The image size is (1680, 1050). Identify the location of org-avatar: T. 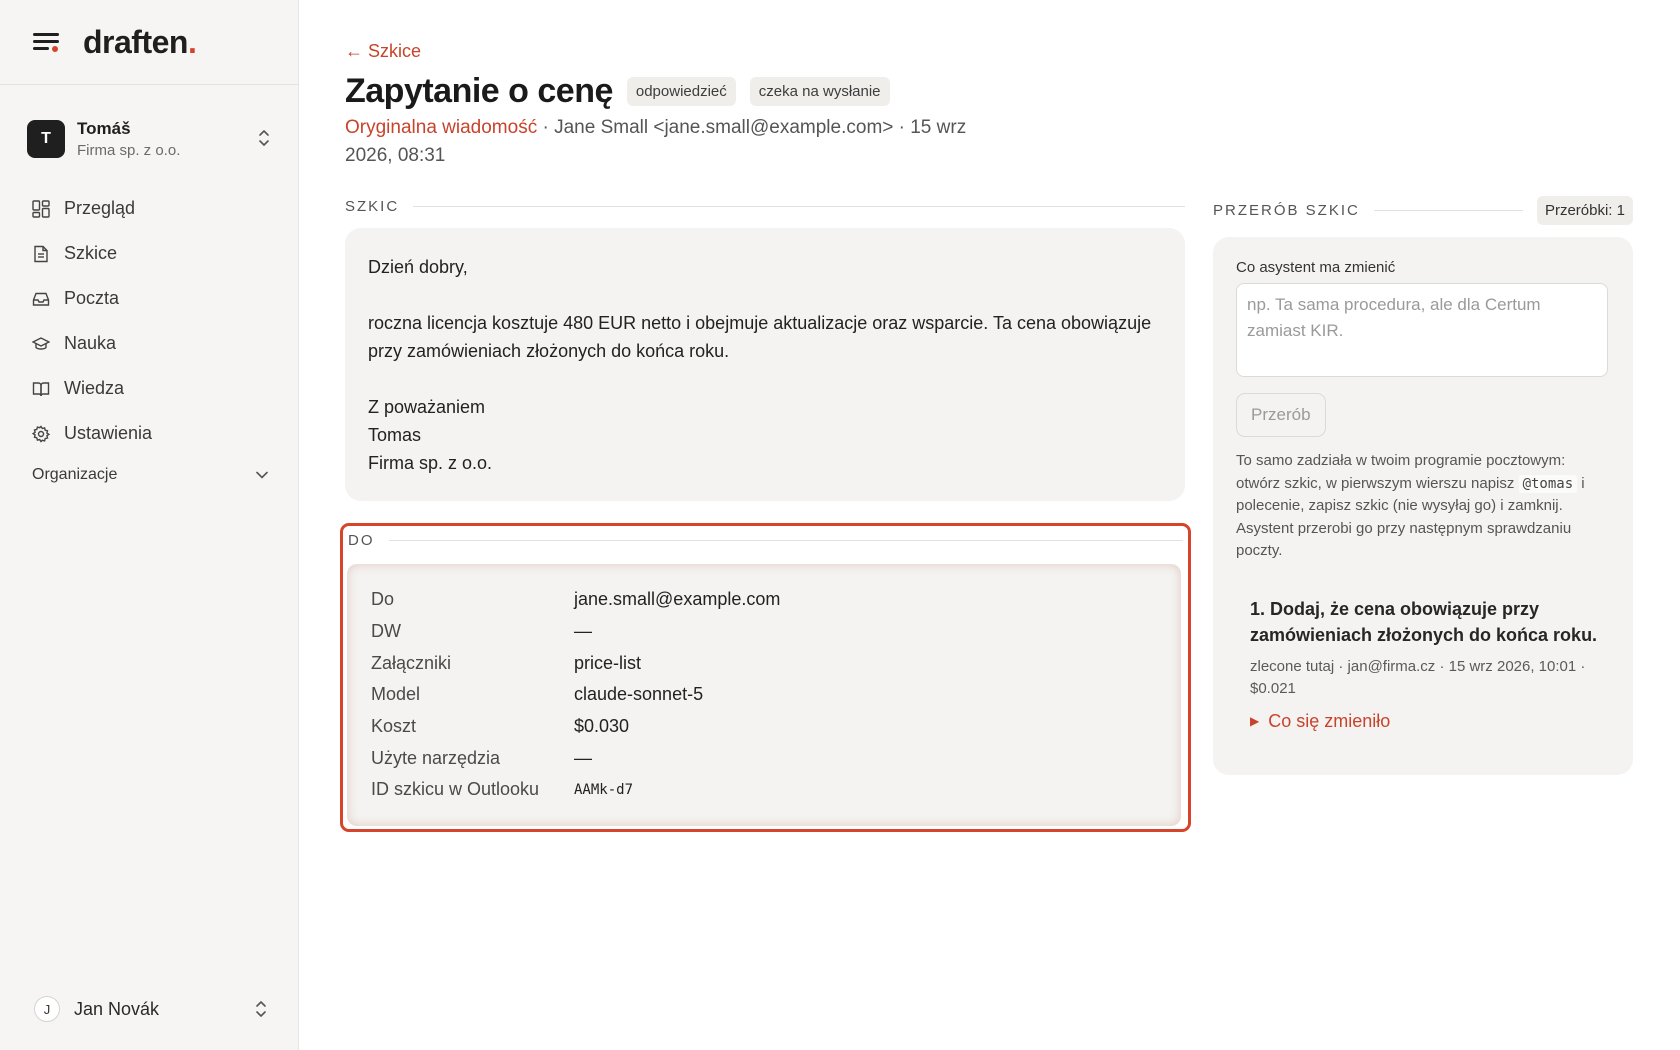
(46, 139).